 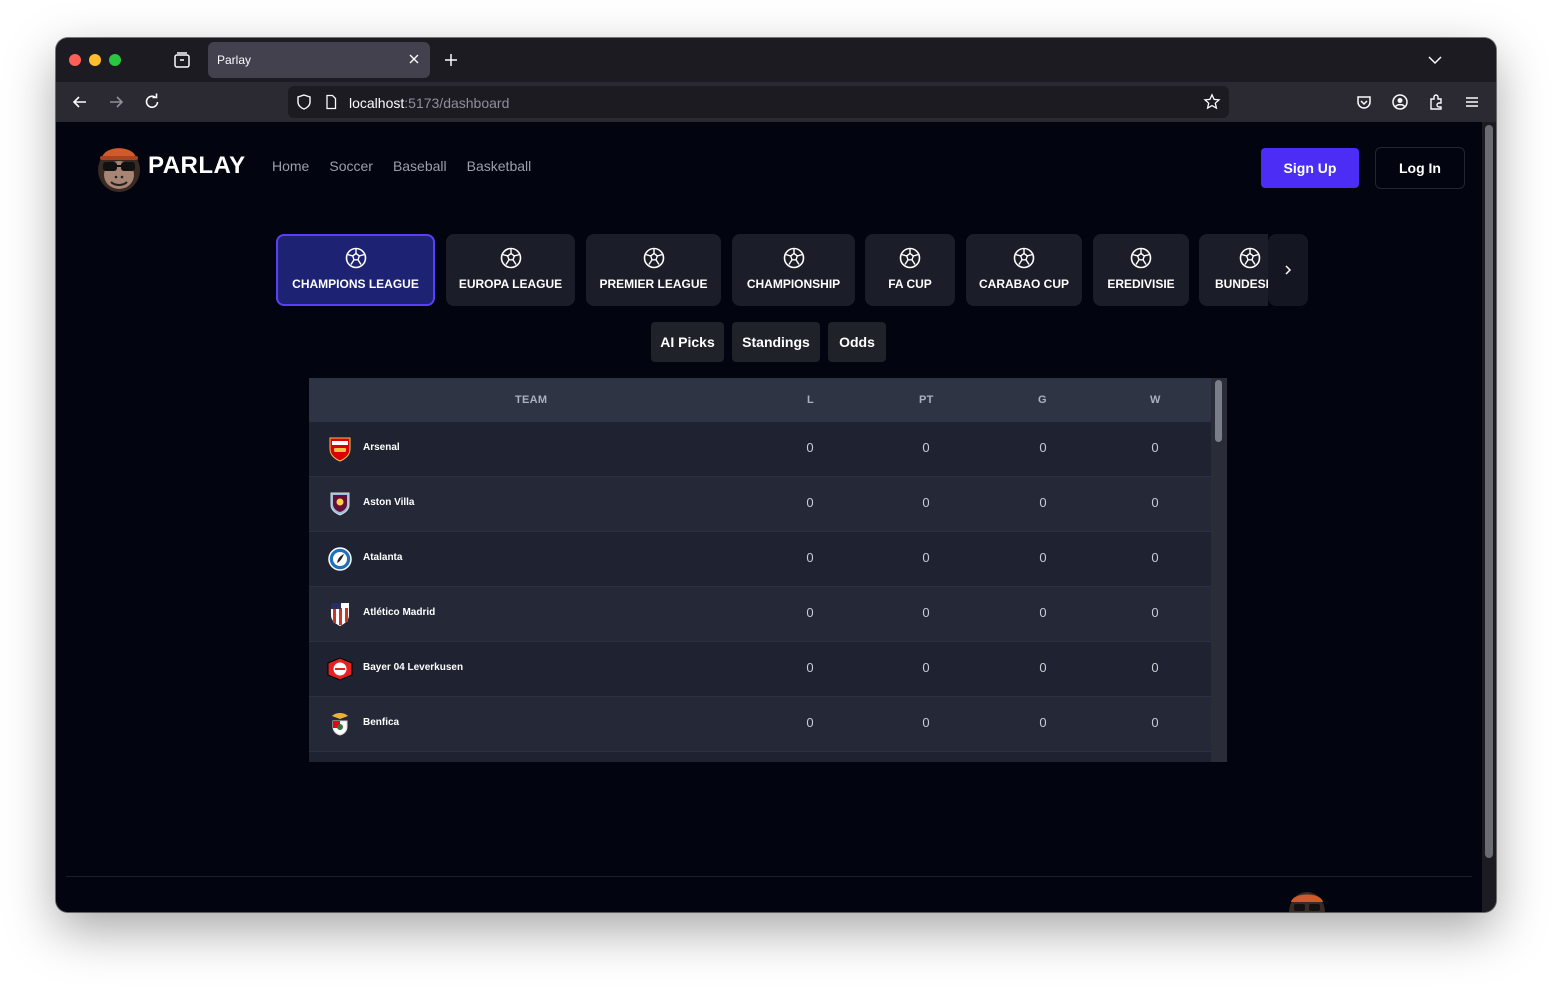 What do you see at coordinates (80, 102) in the screenshot?
I see `back-arrow-icon` at bounding box center [80, 102].